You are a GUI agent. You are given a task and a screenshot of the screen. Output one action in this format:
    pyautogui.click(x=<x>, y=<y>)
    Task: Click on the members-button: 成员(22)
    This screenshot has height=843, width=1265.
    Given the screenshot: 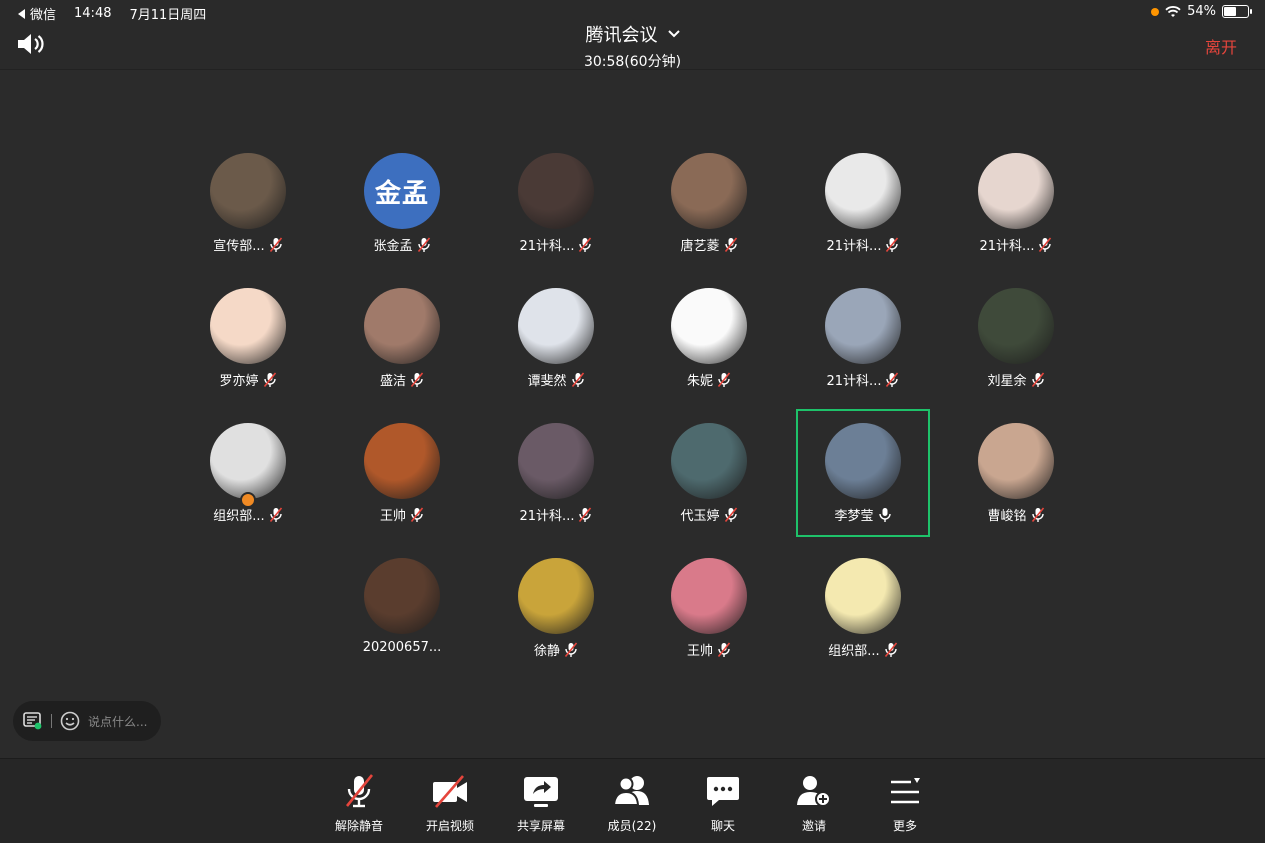 What is the action you would take?
    pyautogui.click(x=632, y=803)
    